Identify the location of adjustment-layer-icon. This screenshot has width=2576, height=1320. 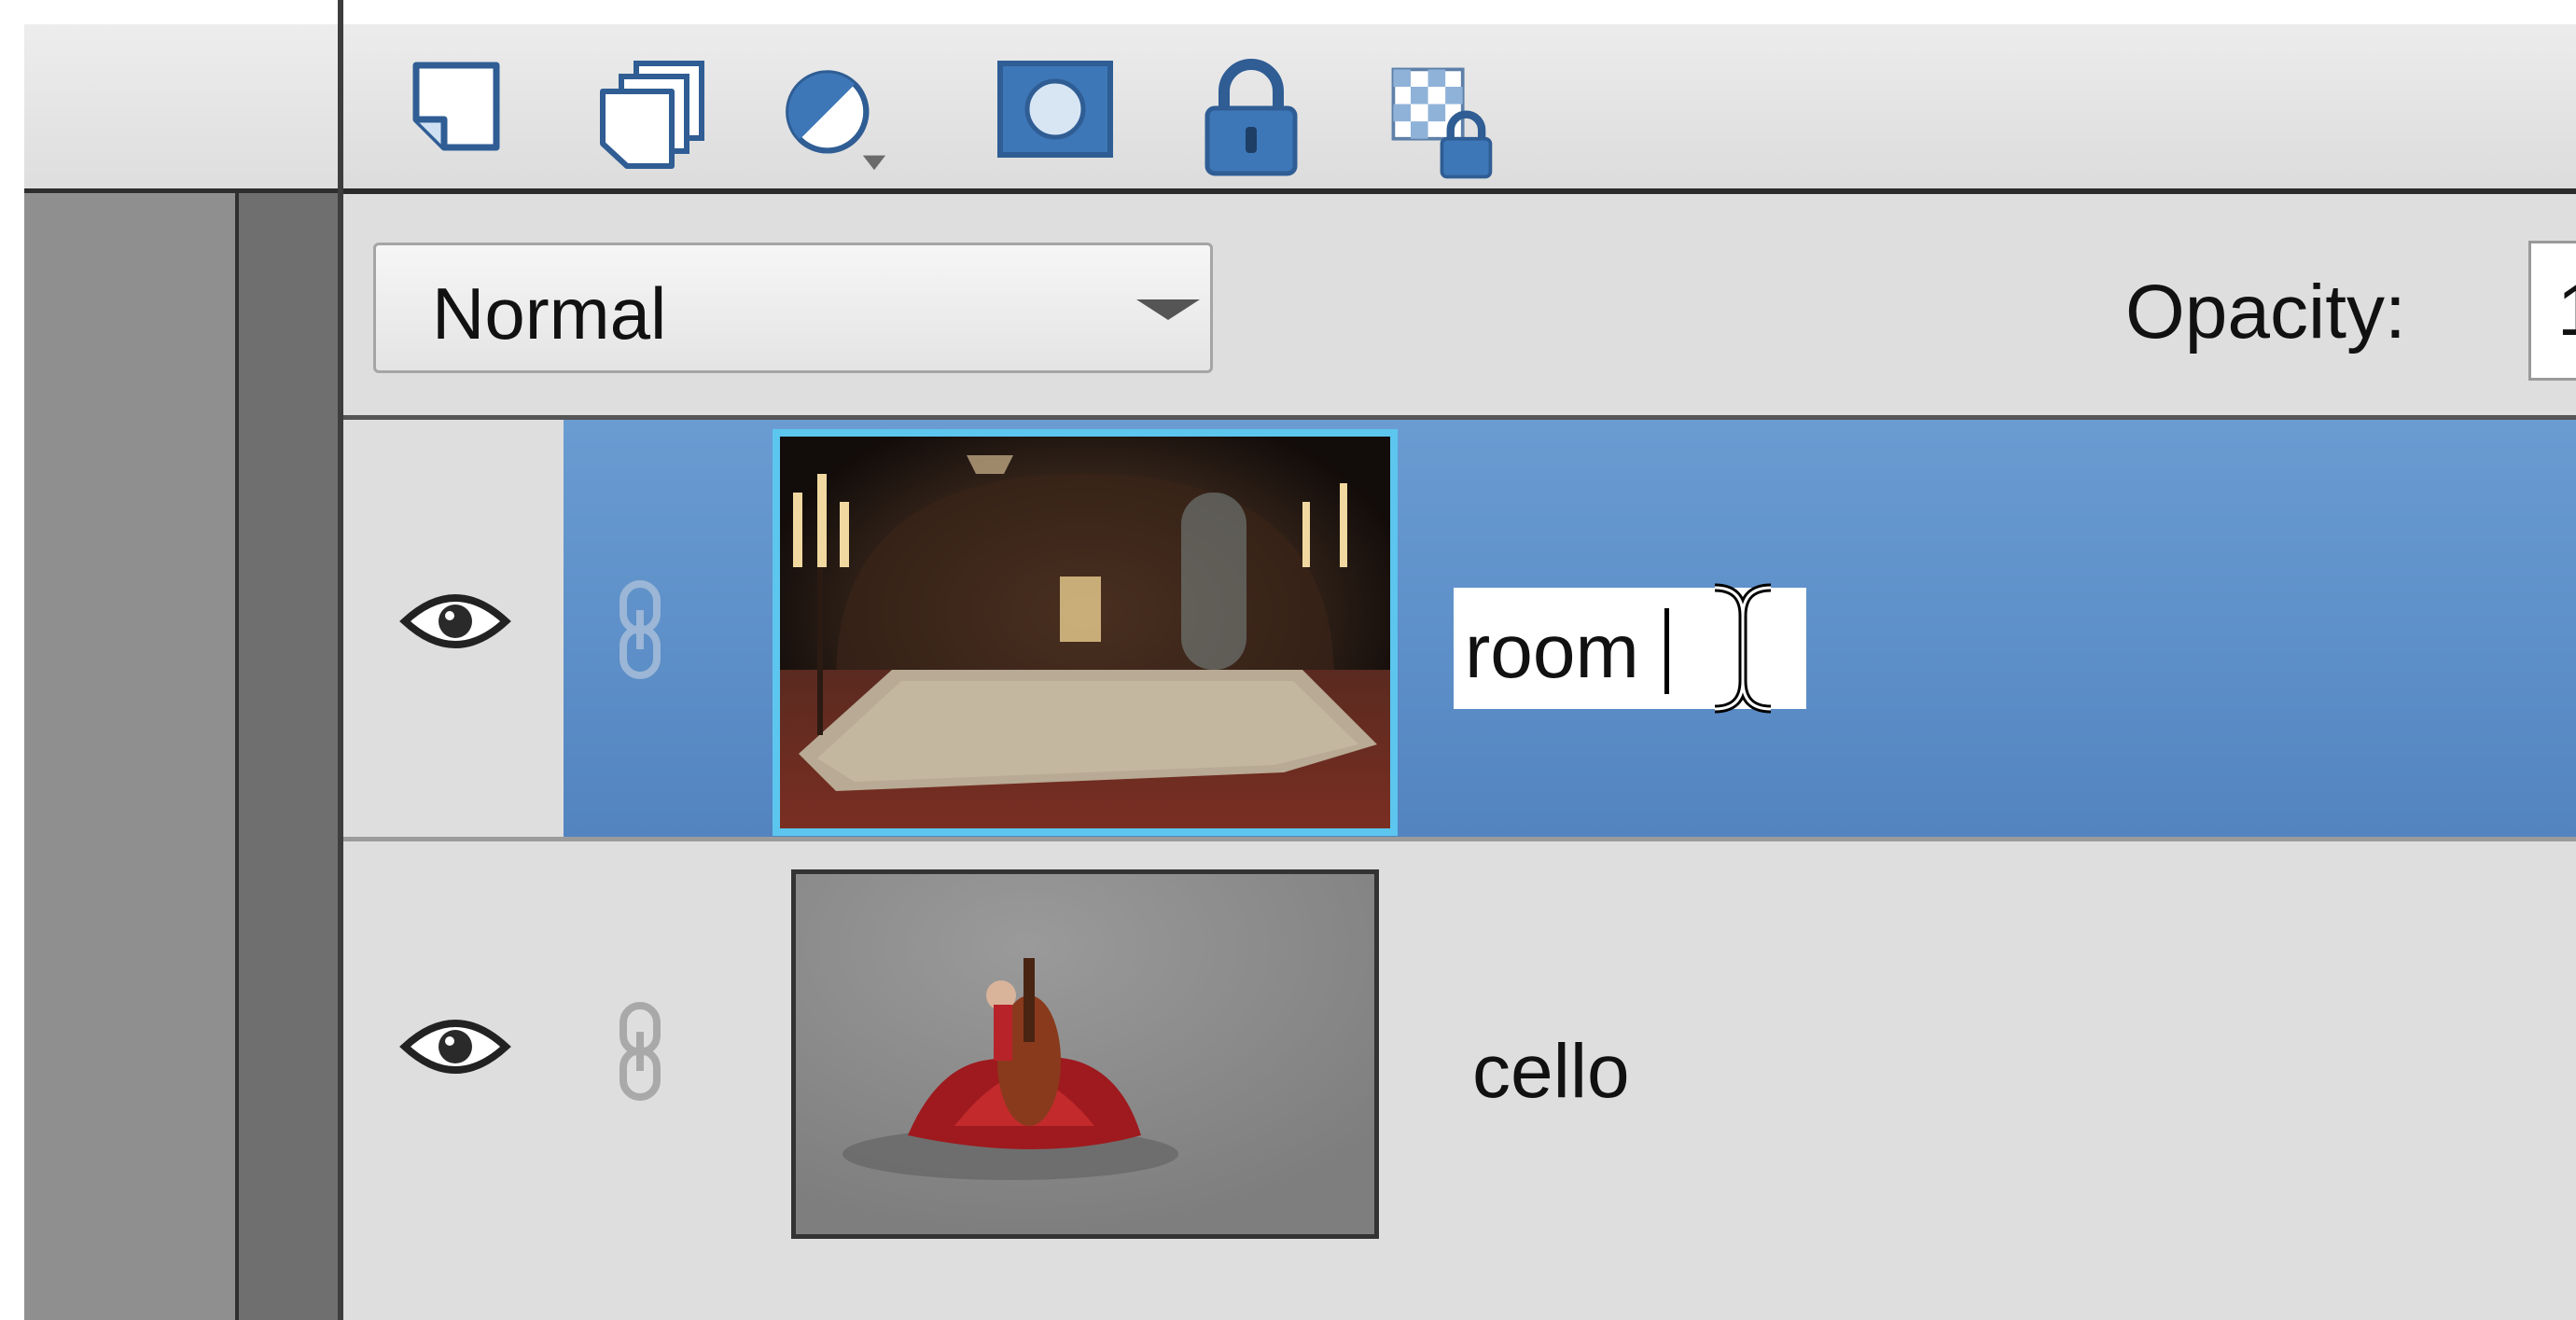
(837, 117).